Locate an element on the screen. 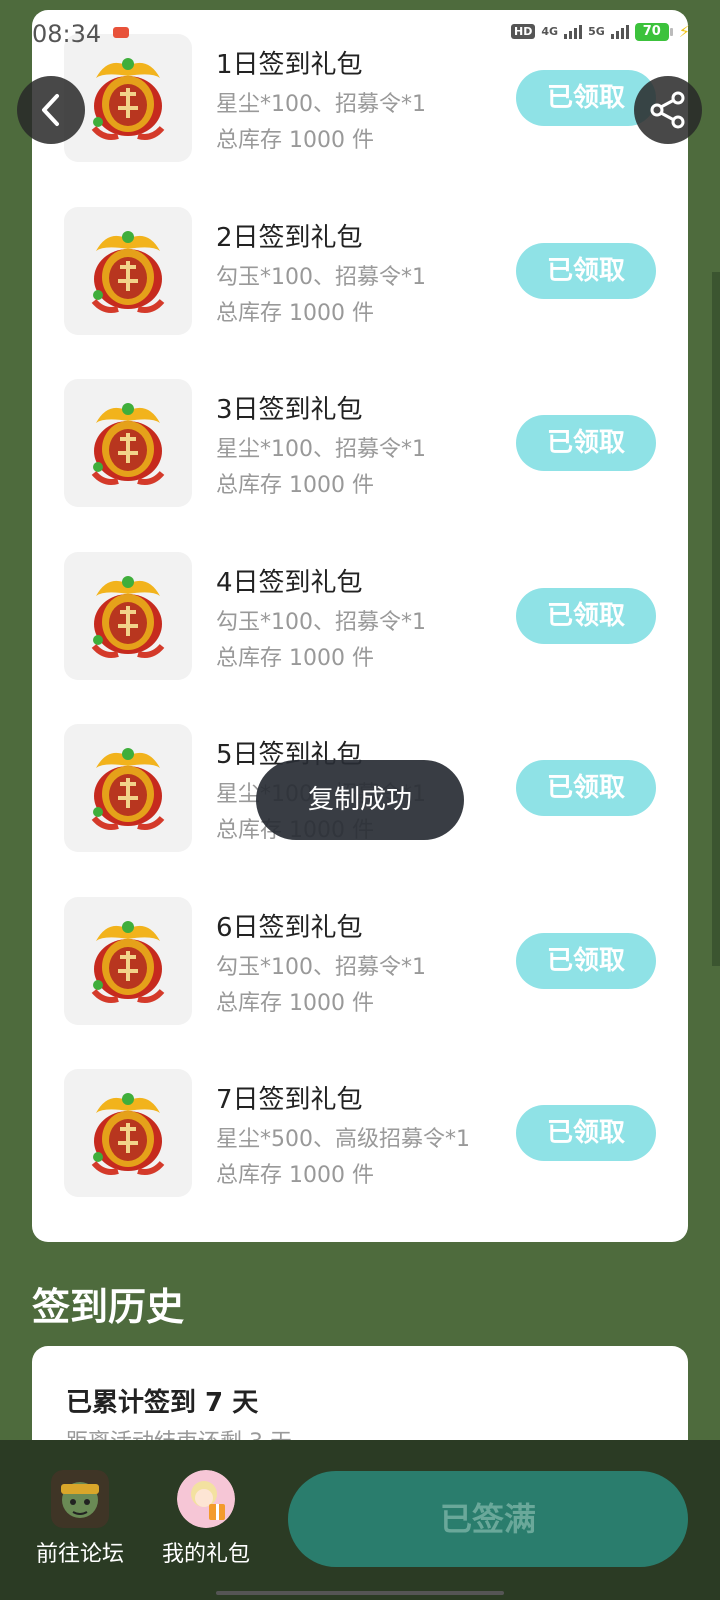 This screenshot has width=720, height=1600. status-bar: 08:34 HD 4G 5G 70 ⚡ is located at coordinates (360, 35).